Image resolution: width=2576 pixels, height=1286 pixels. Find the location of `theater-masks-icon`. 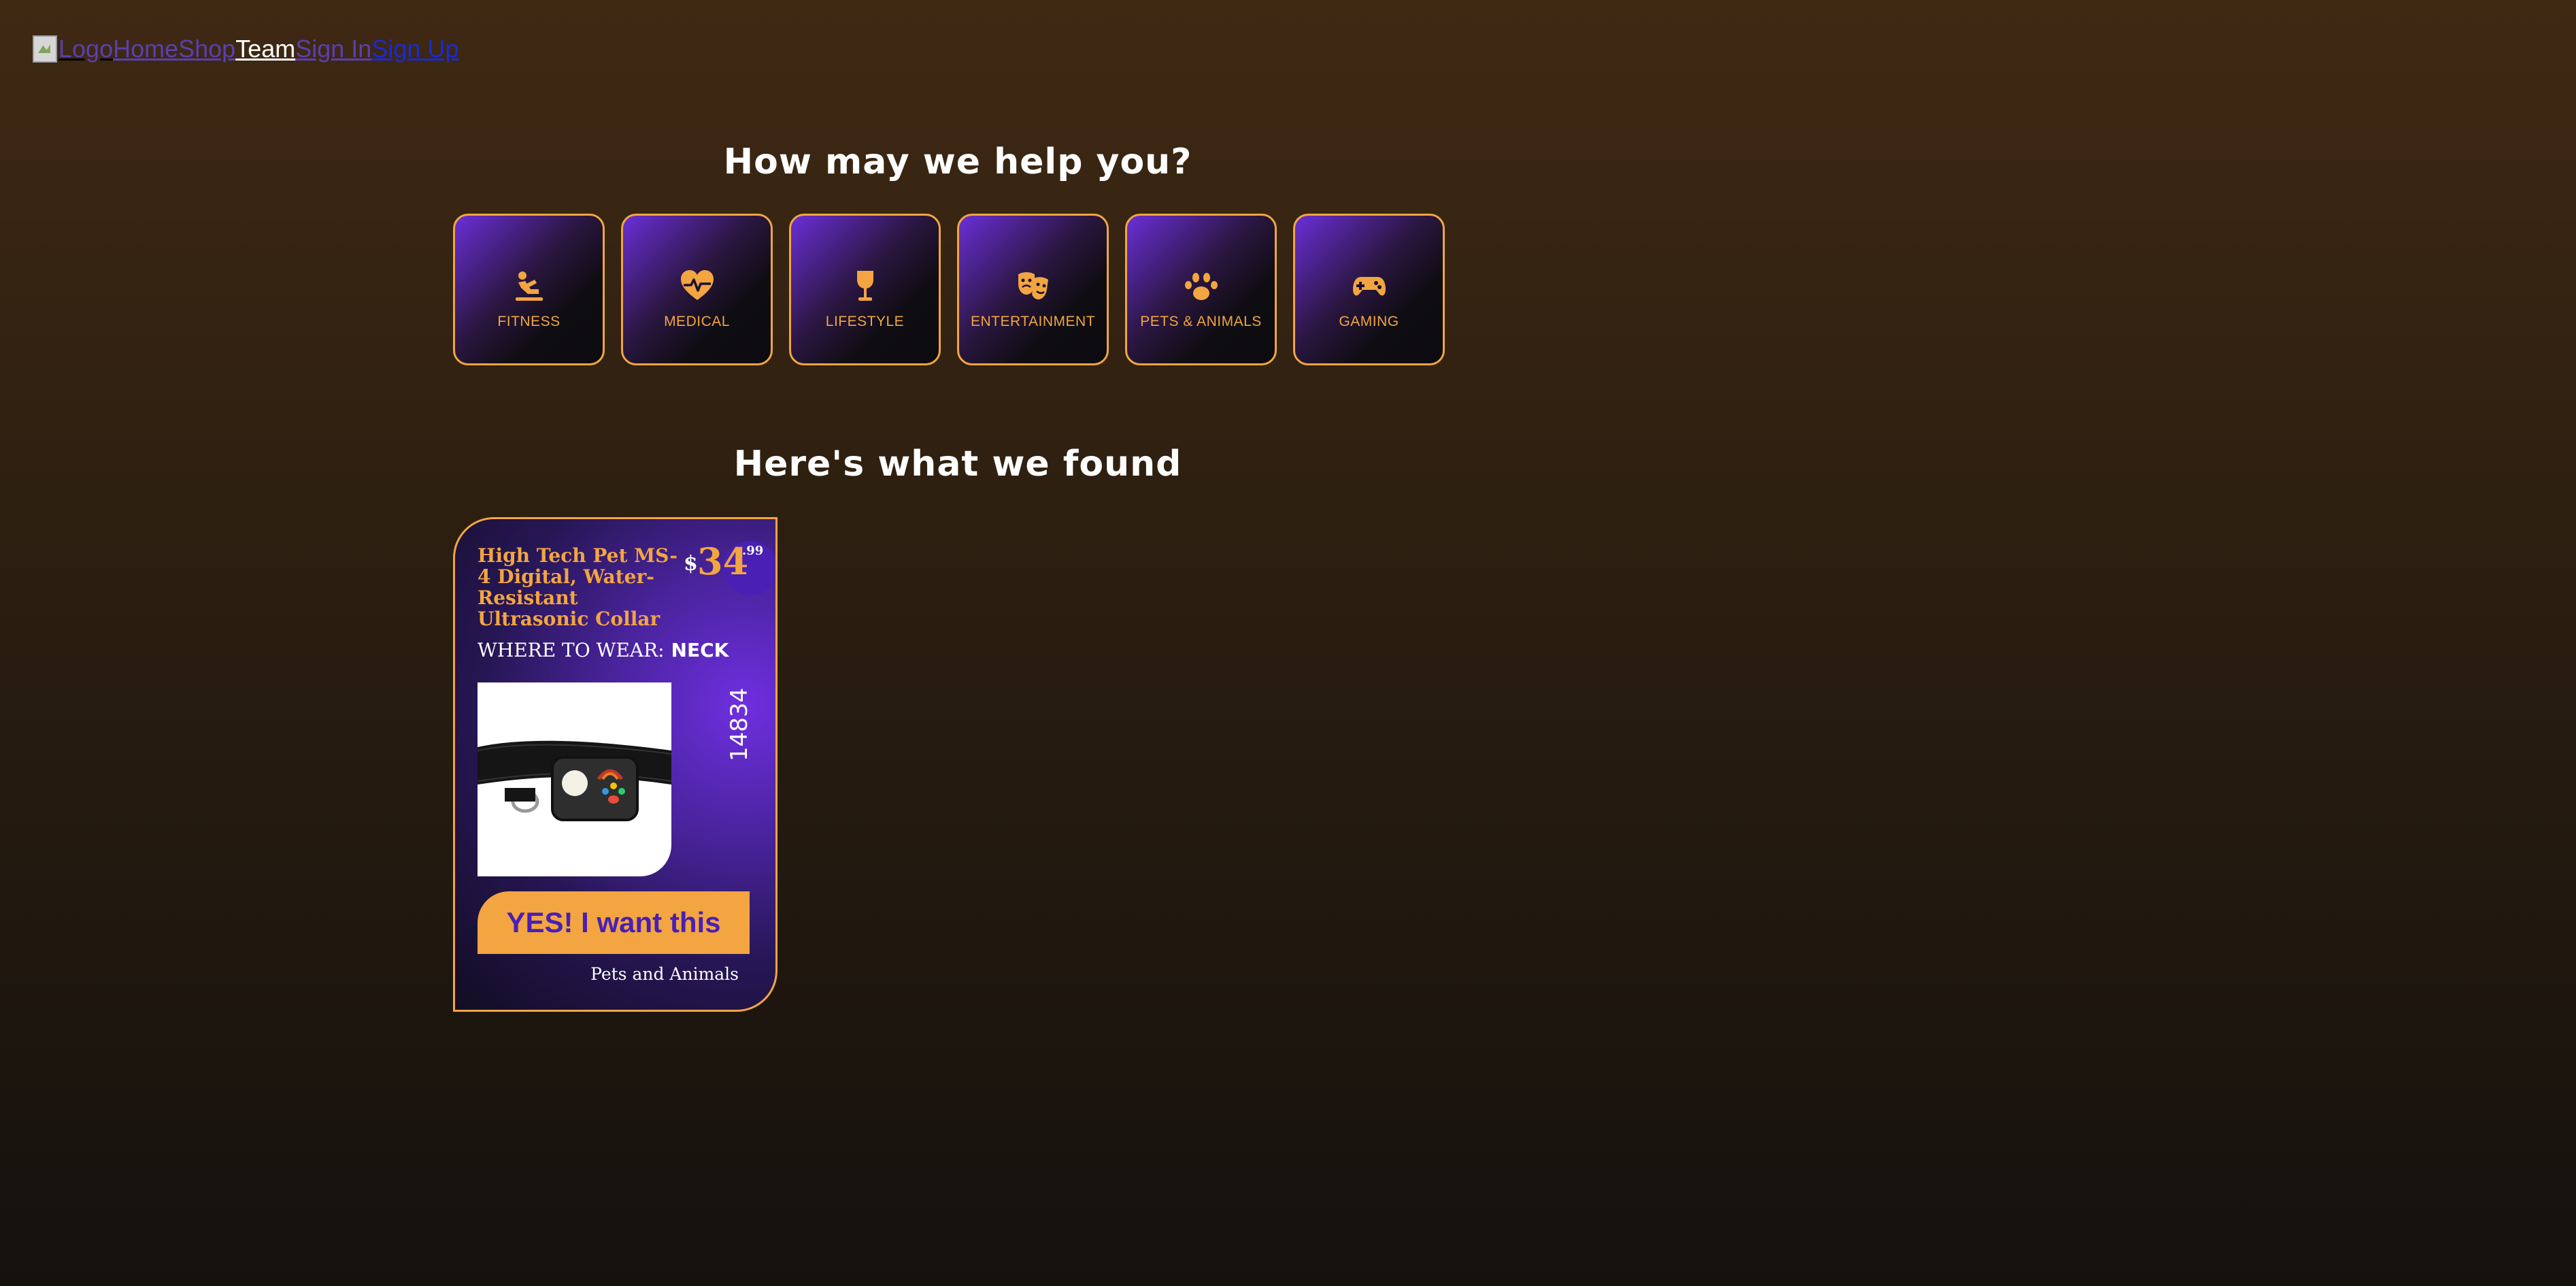

theater-masks-icon is located at coordinates (1033, 285).